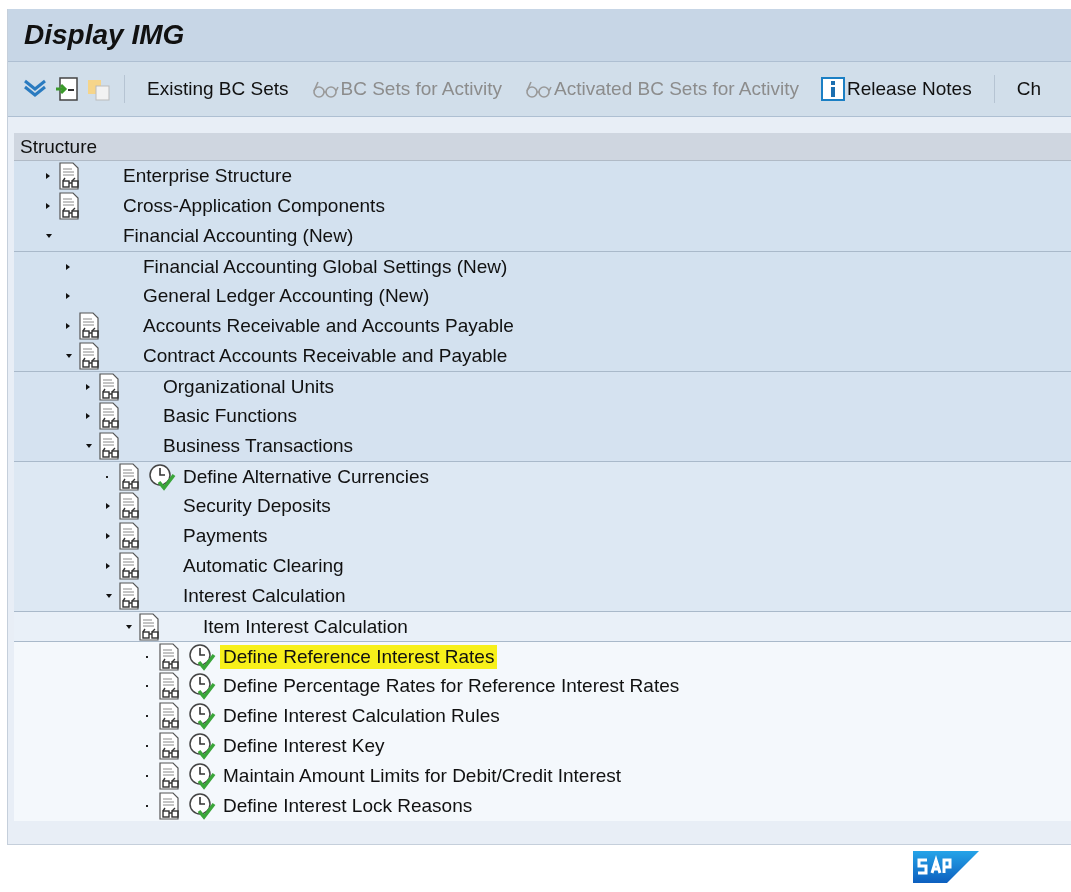 The width and height of the screenshot is (1071, 892). Describe the element at coordinates (104, 35) in the screenshot. I see `window-title: Display IMG` at that location.